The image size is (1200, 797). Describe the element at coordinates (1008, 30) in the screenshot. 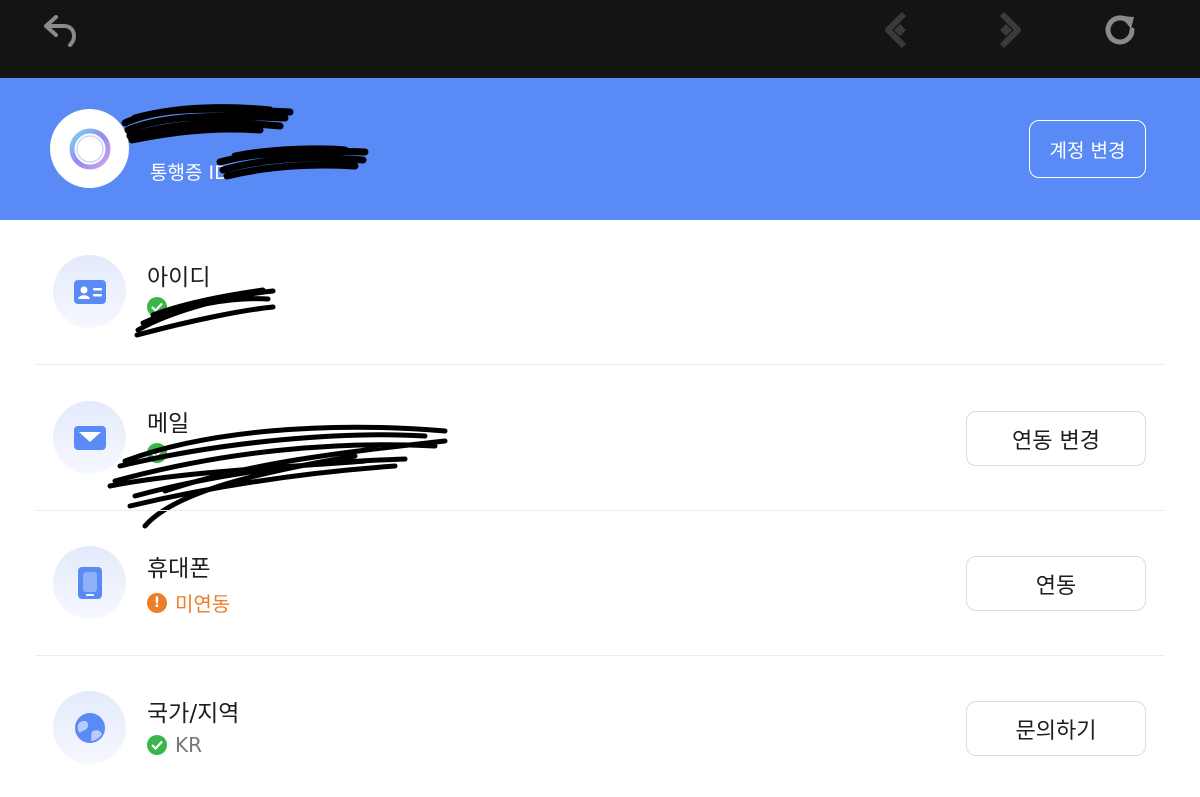

I see `next-page-icon` at that location.